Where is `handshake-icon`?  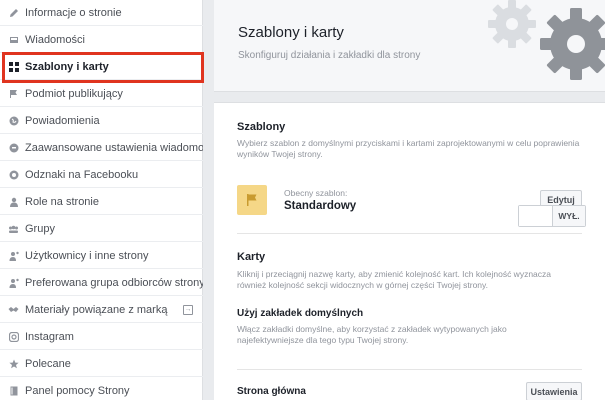
handshake-icon is located at coordinates (13, 309).